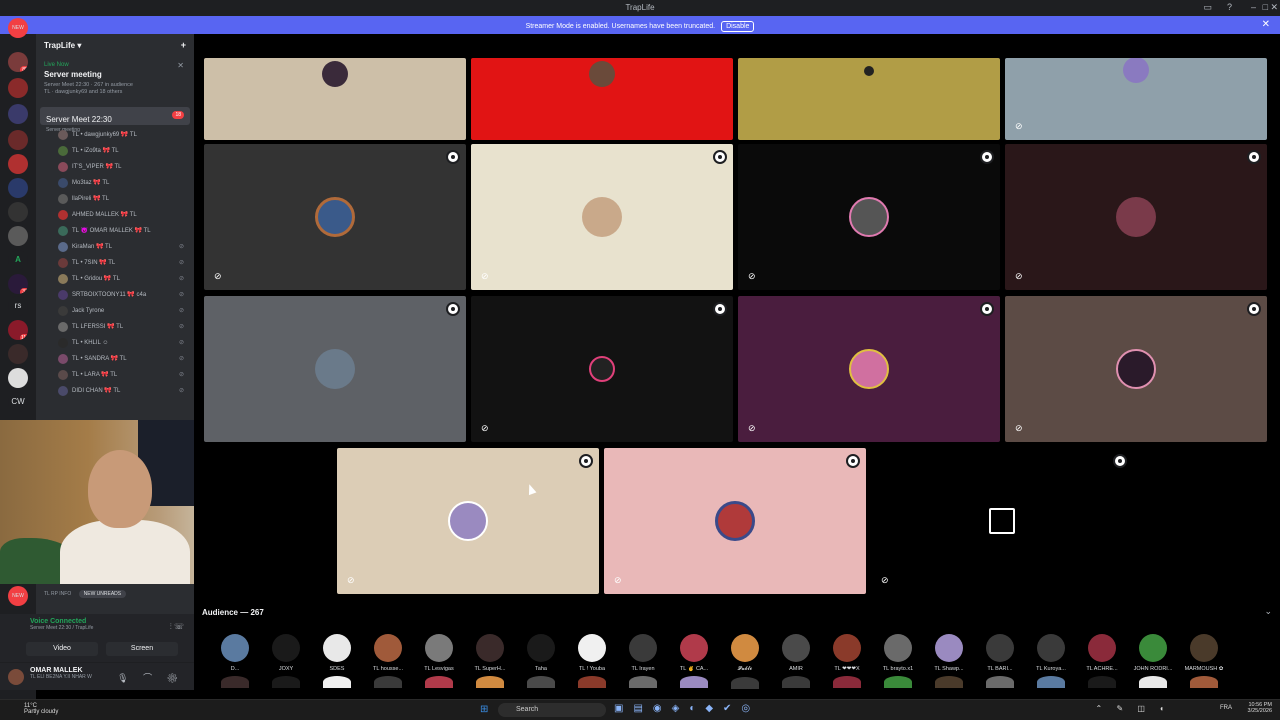  Describe the element at coordinates (796, 661) in the screenshot. I see `audience-member: AMIR` at that location.